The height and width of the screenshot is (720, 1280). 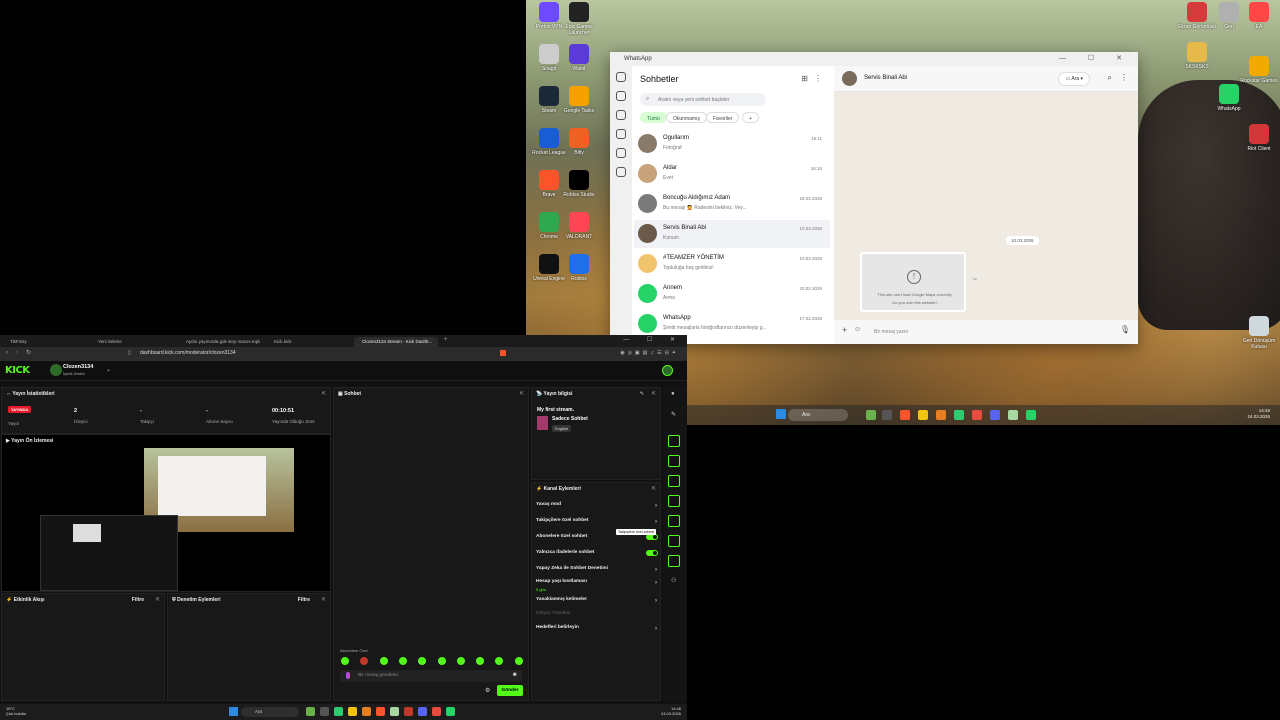 What do you see at coordinates (598, 632) in the screenshot?
I see `channel-action-item: Hedefleri belirleyin ›` at bounding box center [598, 632].